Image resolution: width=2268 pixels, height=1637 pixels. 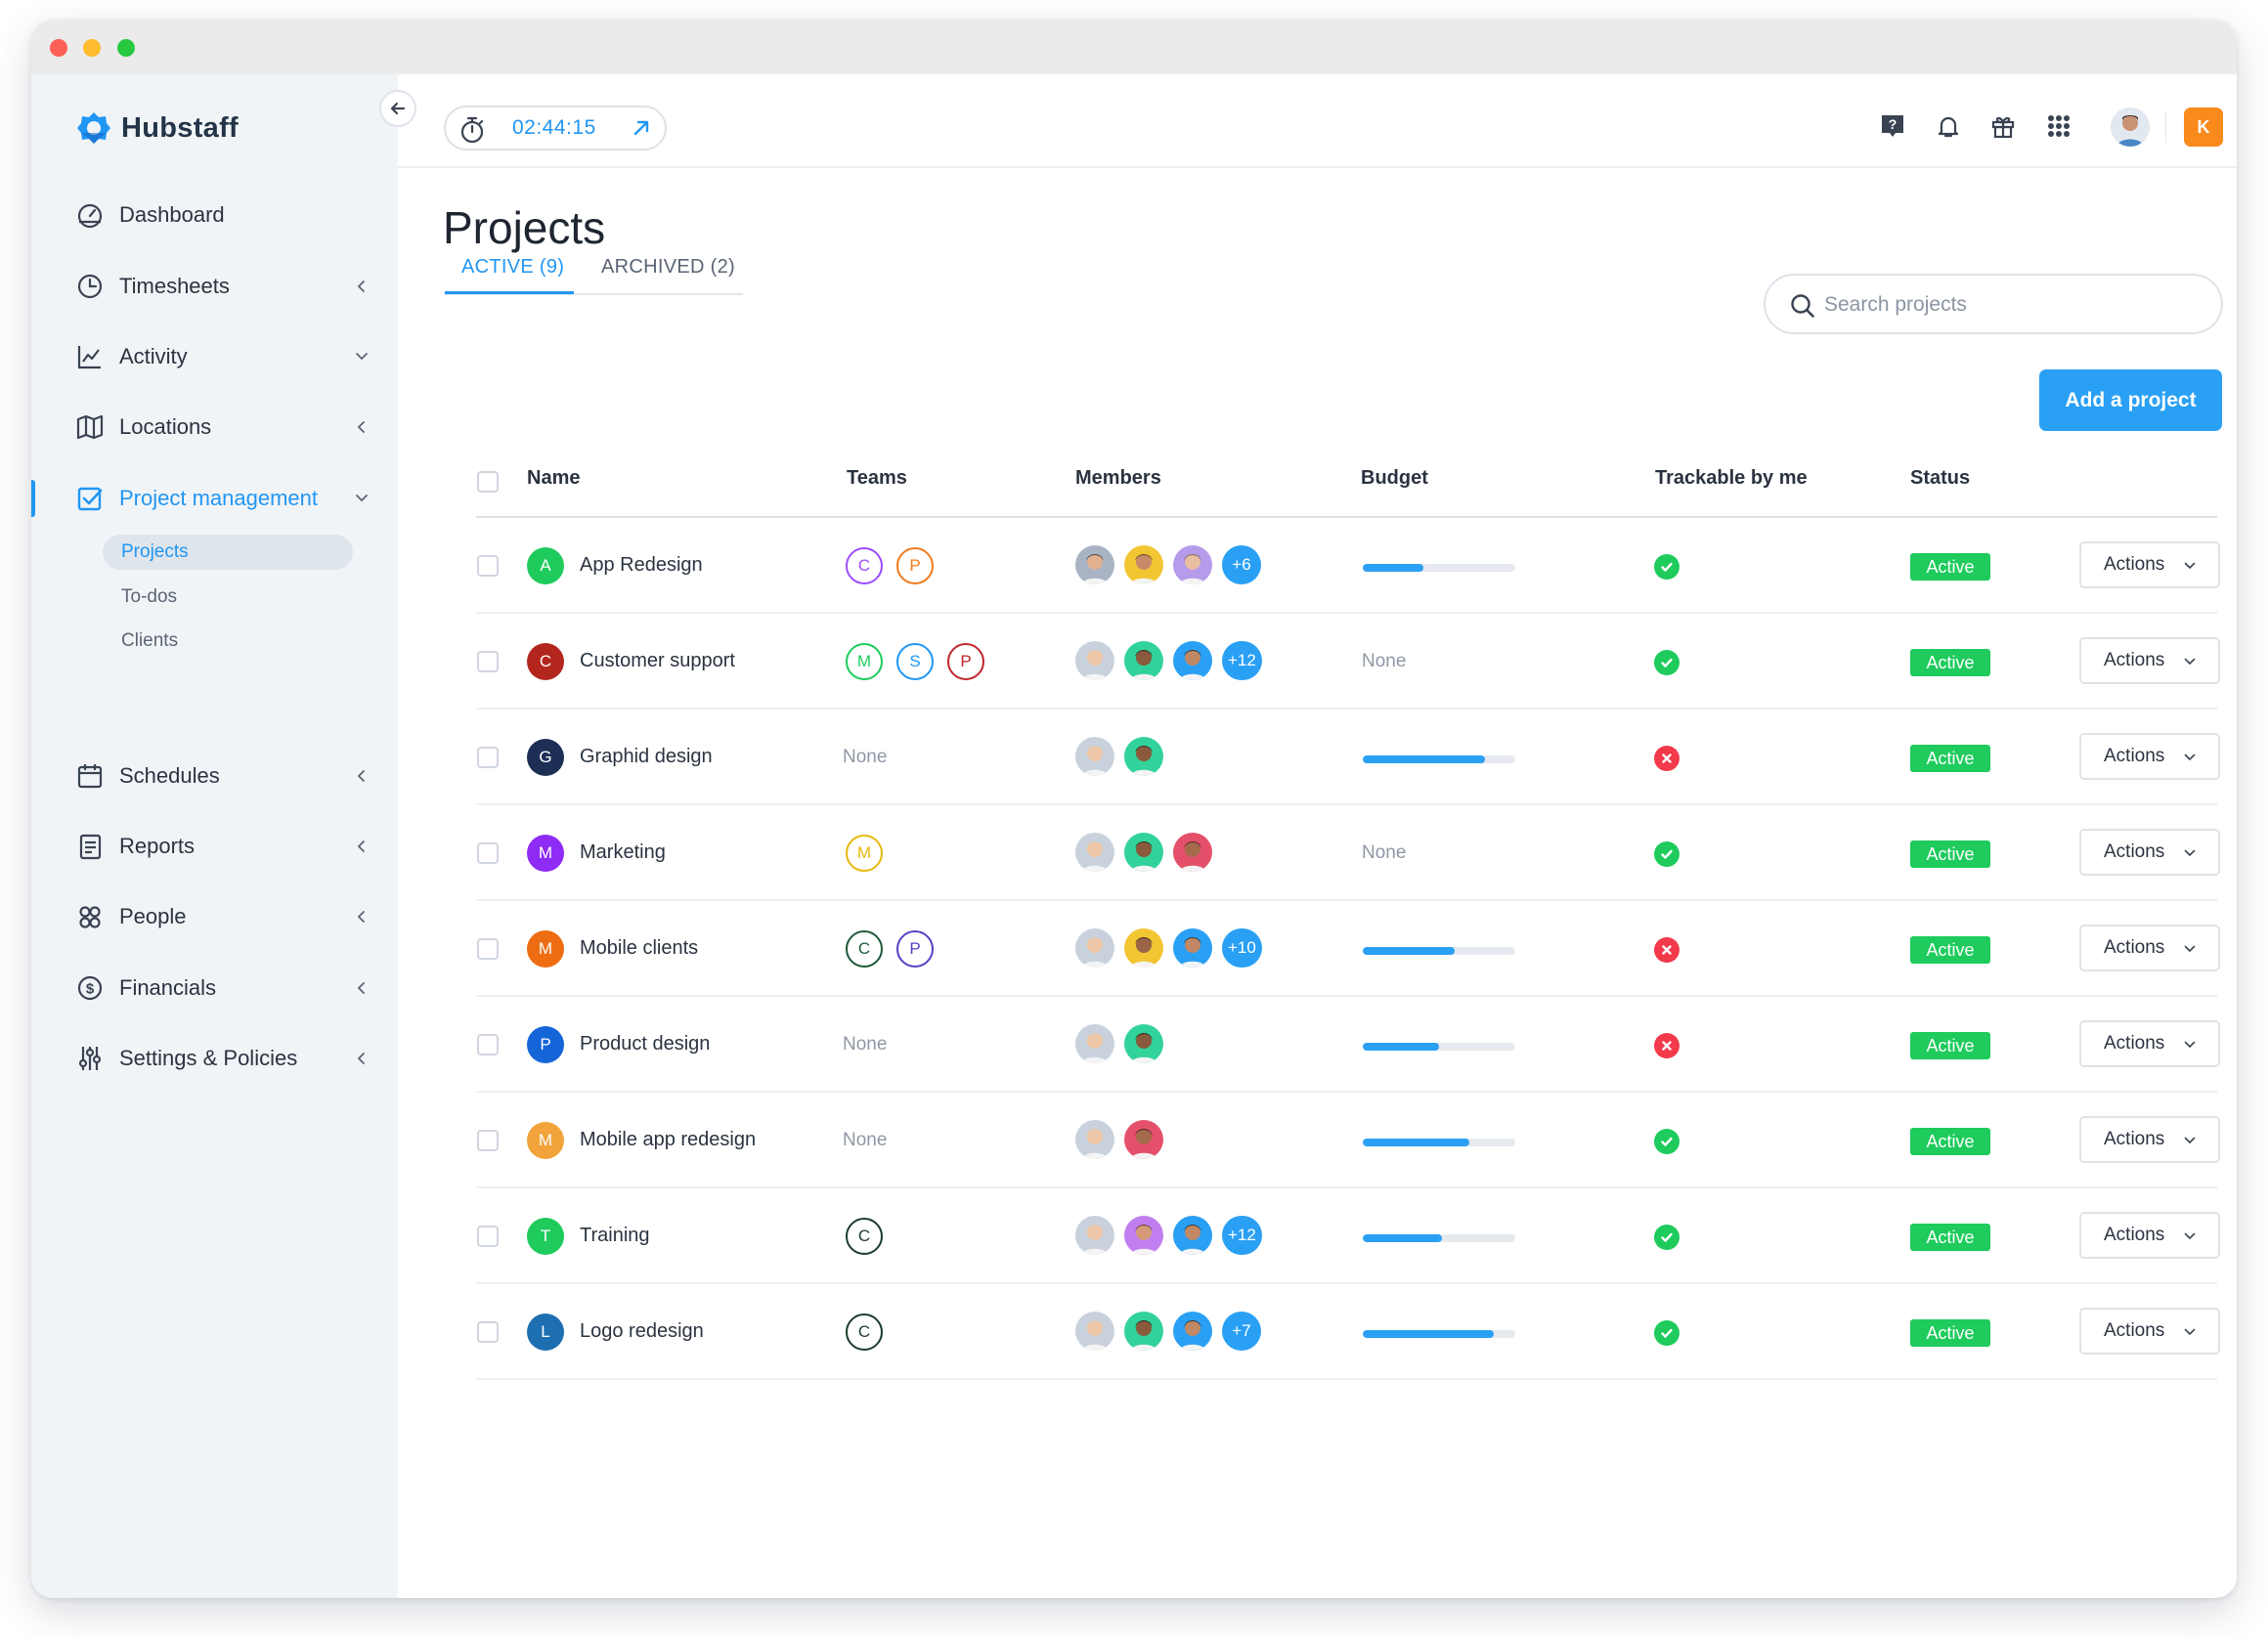 I want to click on project-name: Graphid design, so click(x=646, y=757).